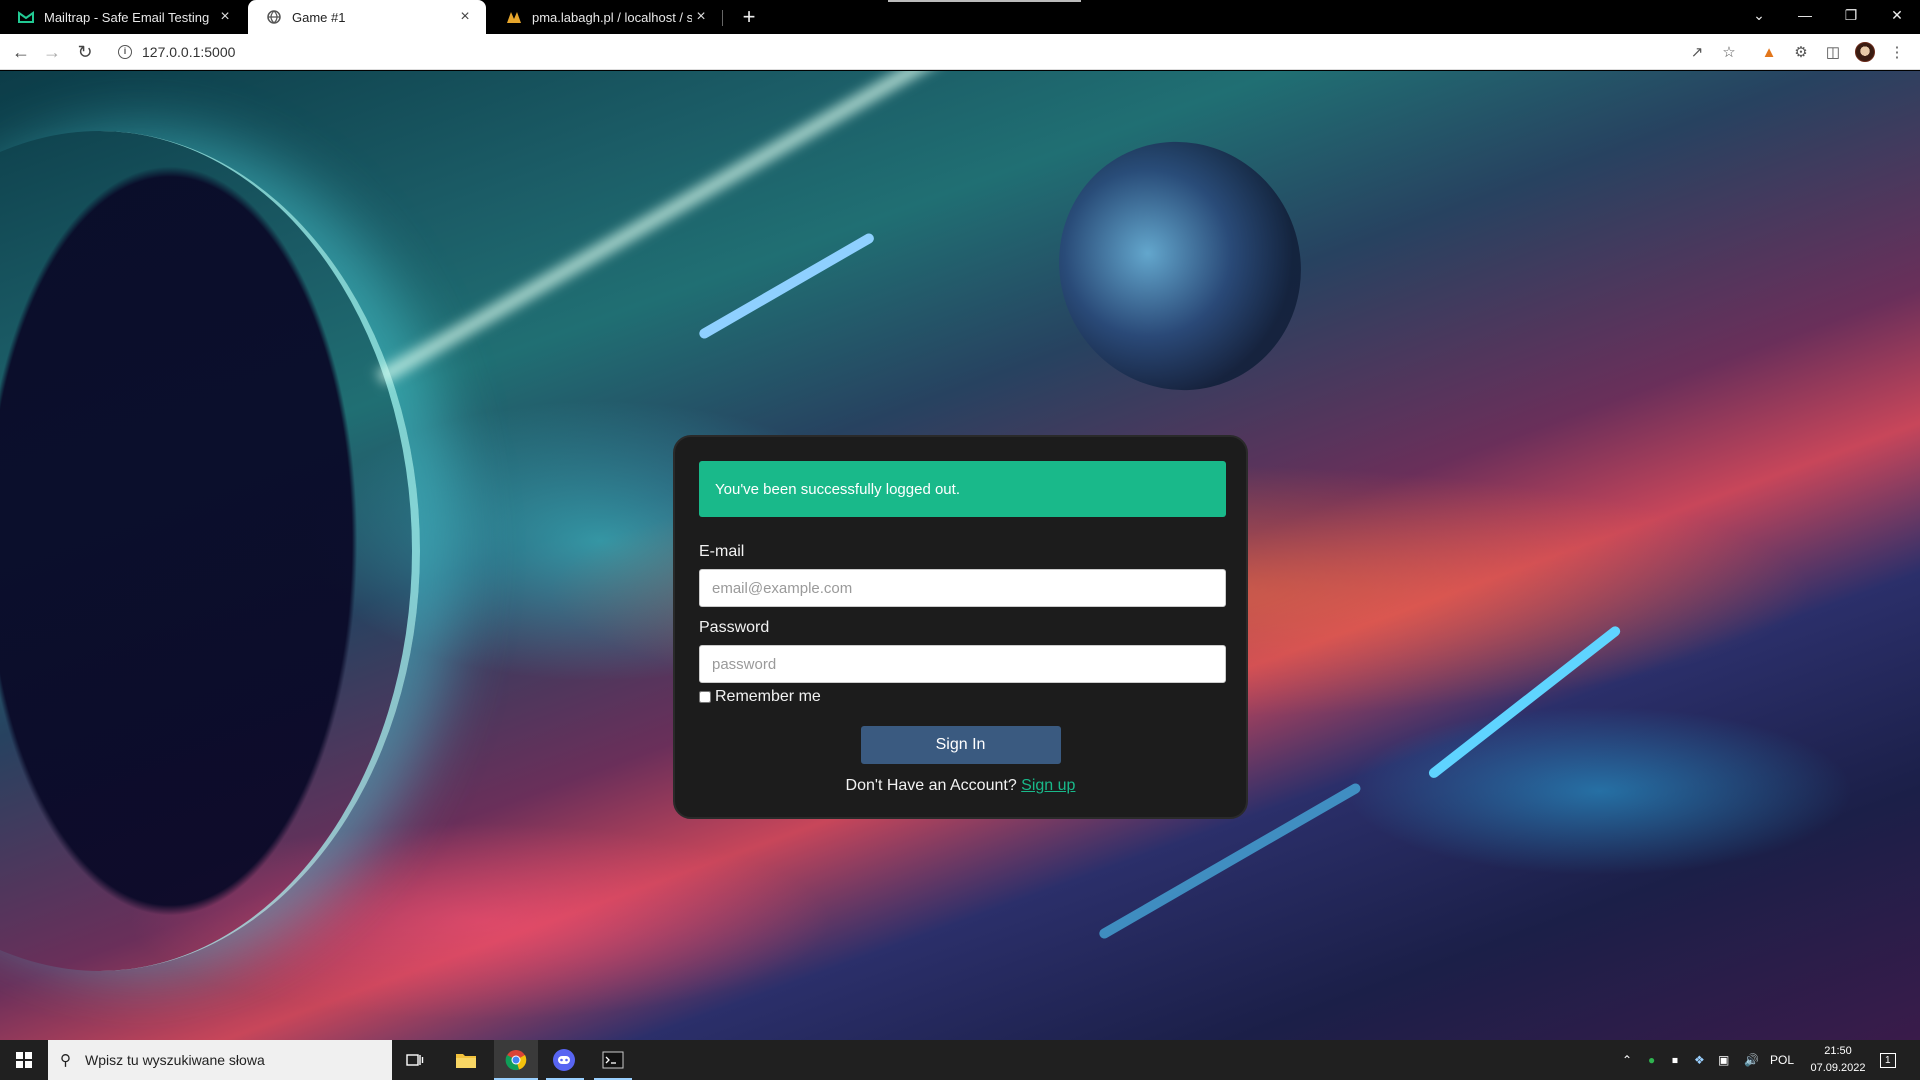 This screenshot has height=1080, width=1920. Describe the element at coordinates (1833, 52) in the screenshot. I see `side-panel-icon: ◫` at that location.